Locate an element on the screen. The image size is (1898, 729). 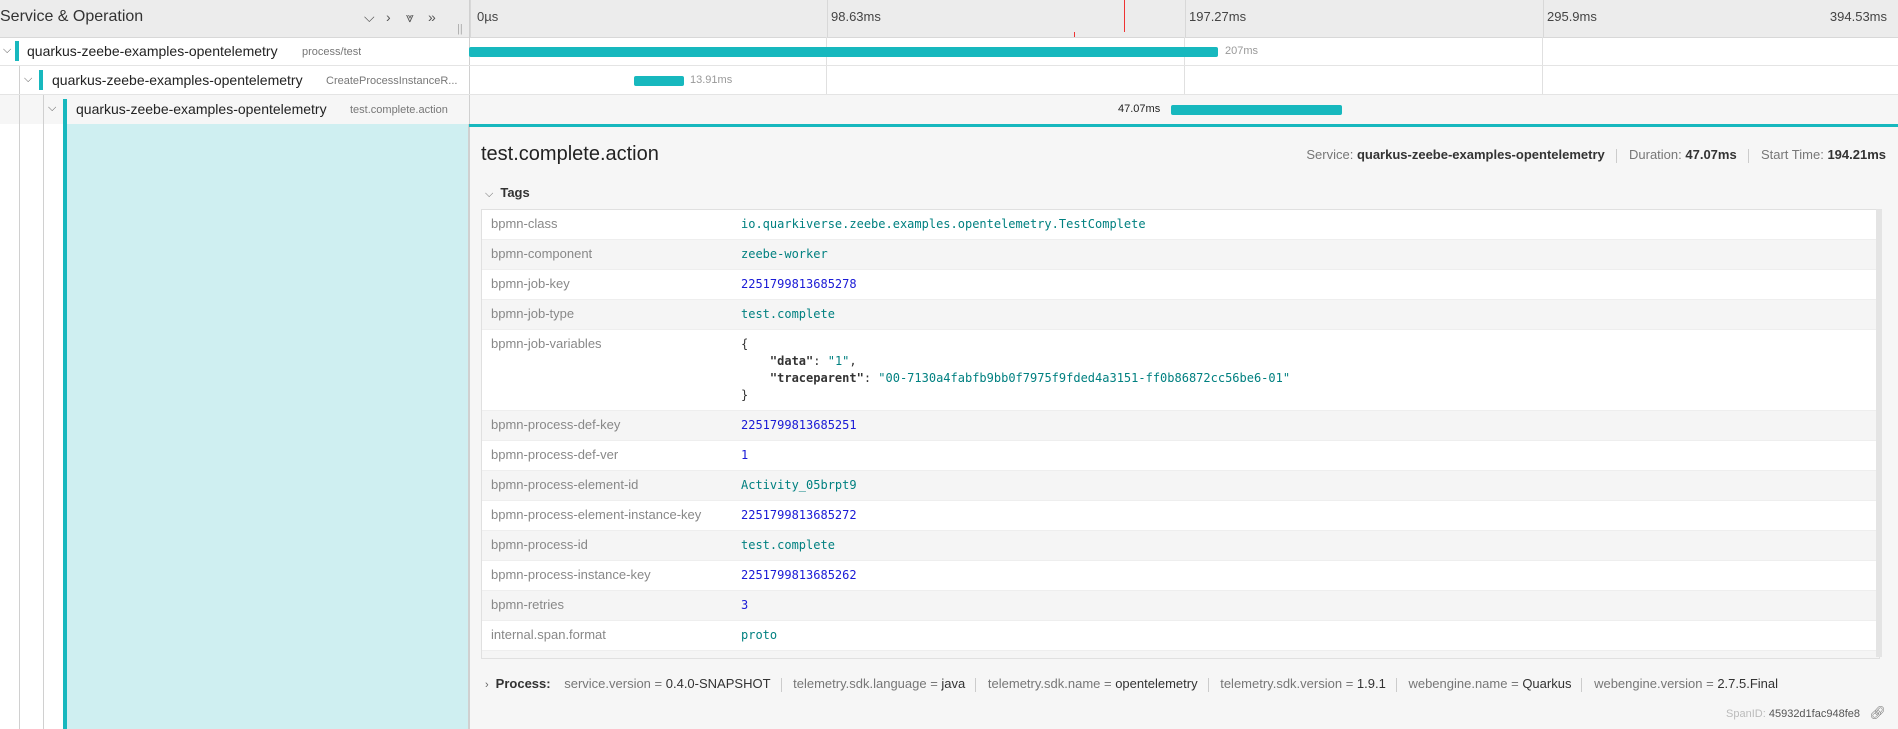
timeline-header: 0µs 98.63ms 197.27ms 295.9ms 394.53ms is located at coordinates (1183, 19).